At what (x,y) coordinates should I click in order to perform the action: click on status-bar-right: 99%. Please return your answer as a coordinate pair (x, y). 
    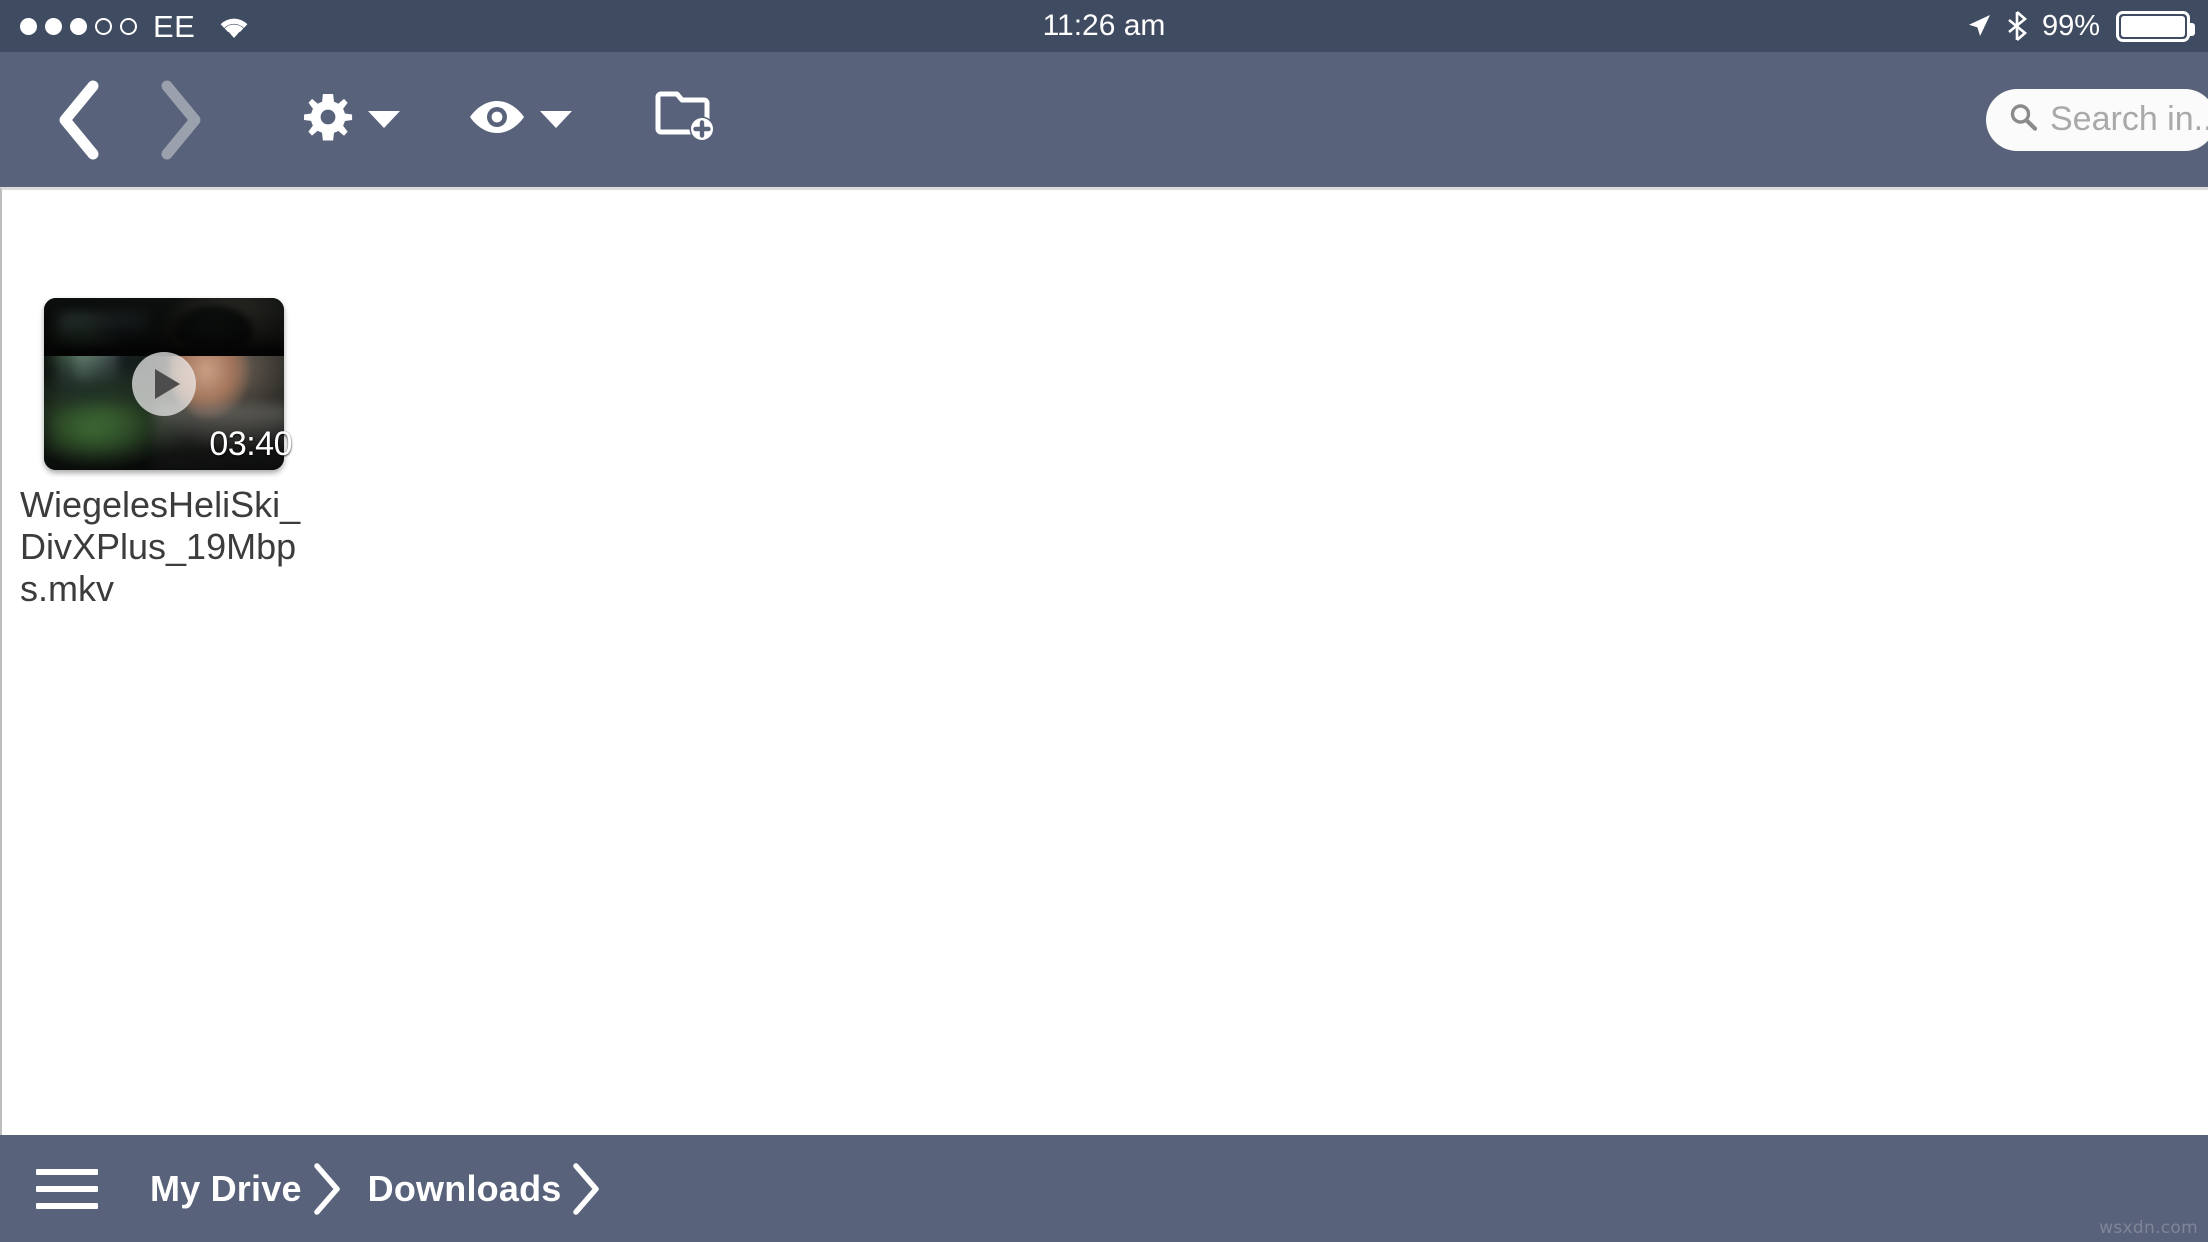
    Looking at the image, I should click on (2080, 26).